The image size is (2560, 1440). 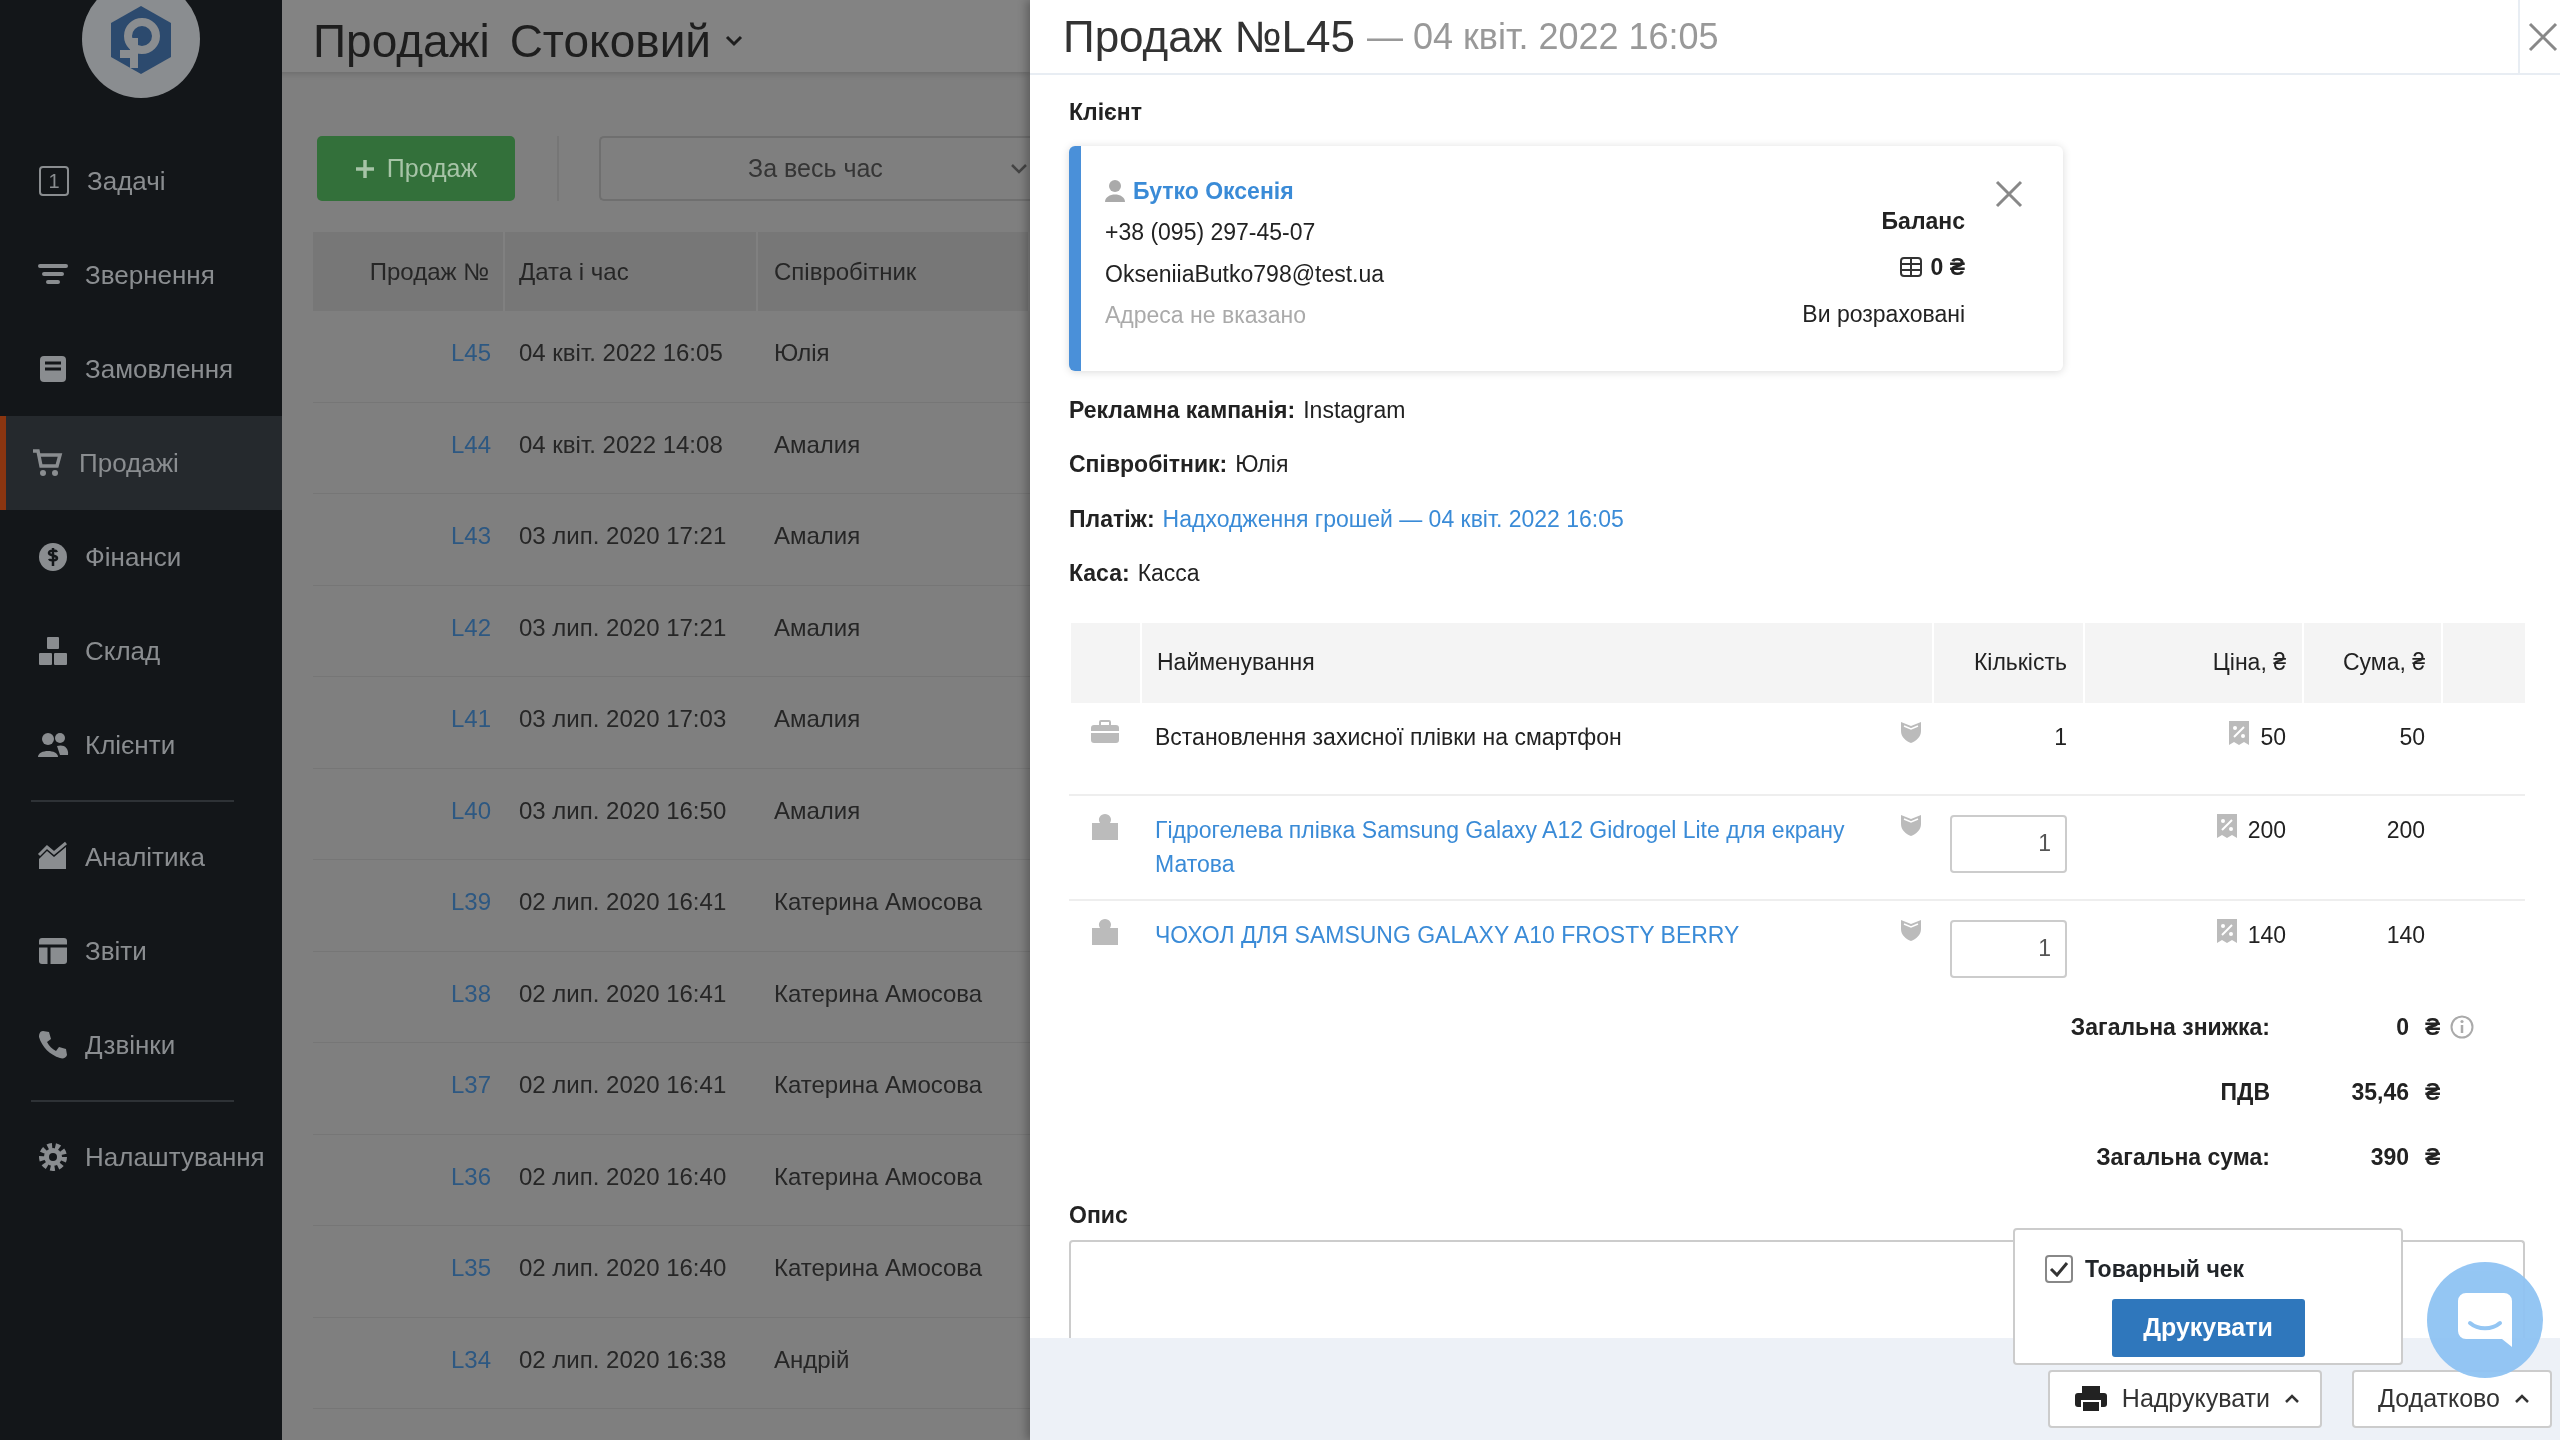 What do you see at coordinates (1112, 519) in the screenshot?
I see `field-label: Платіж:` at bounding box center [1112, 519].